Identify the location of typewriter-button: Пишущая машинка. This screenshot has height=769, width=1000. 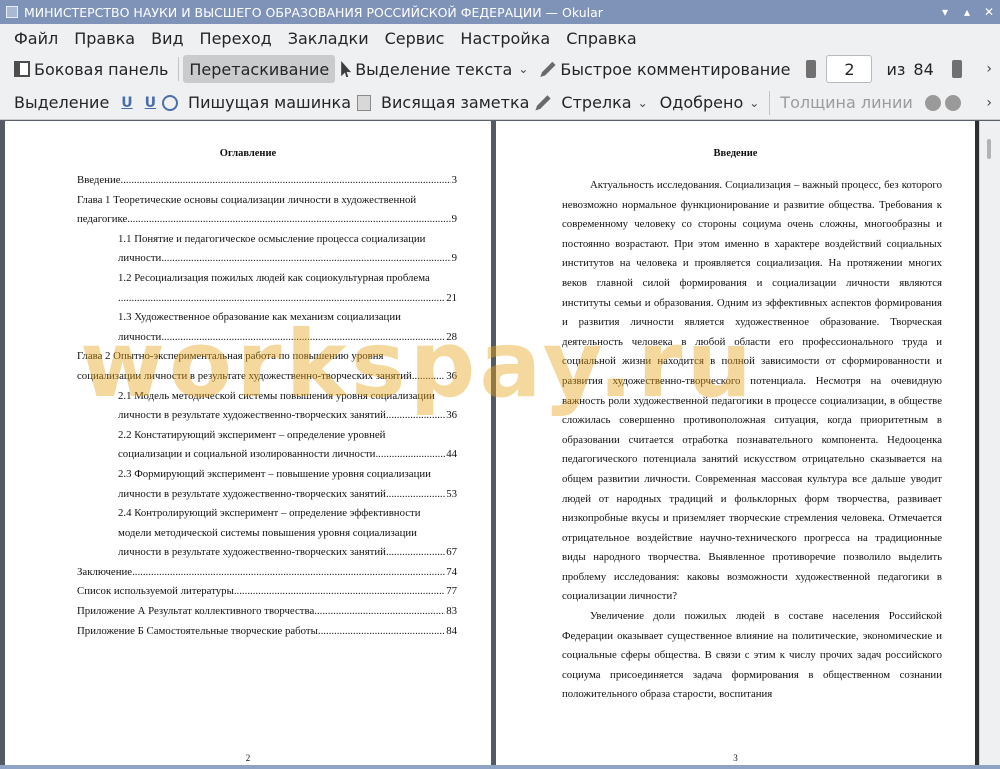
(269, 103).